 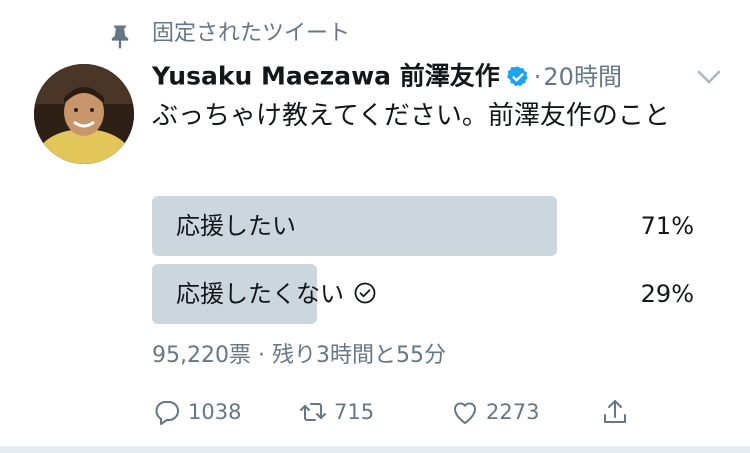 I want to click on check-circle-icon, so click(x=365, y=293).